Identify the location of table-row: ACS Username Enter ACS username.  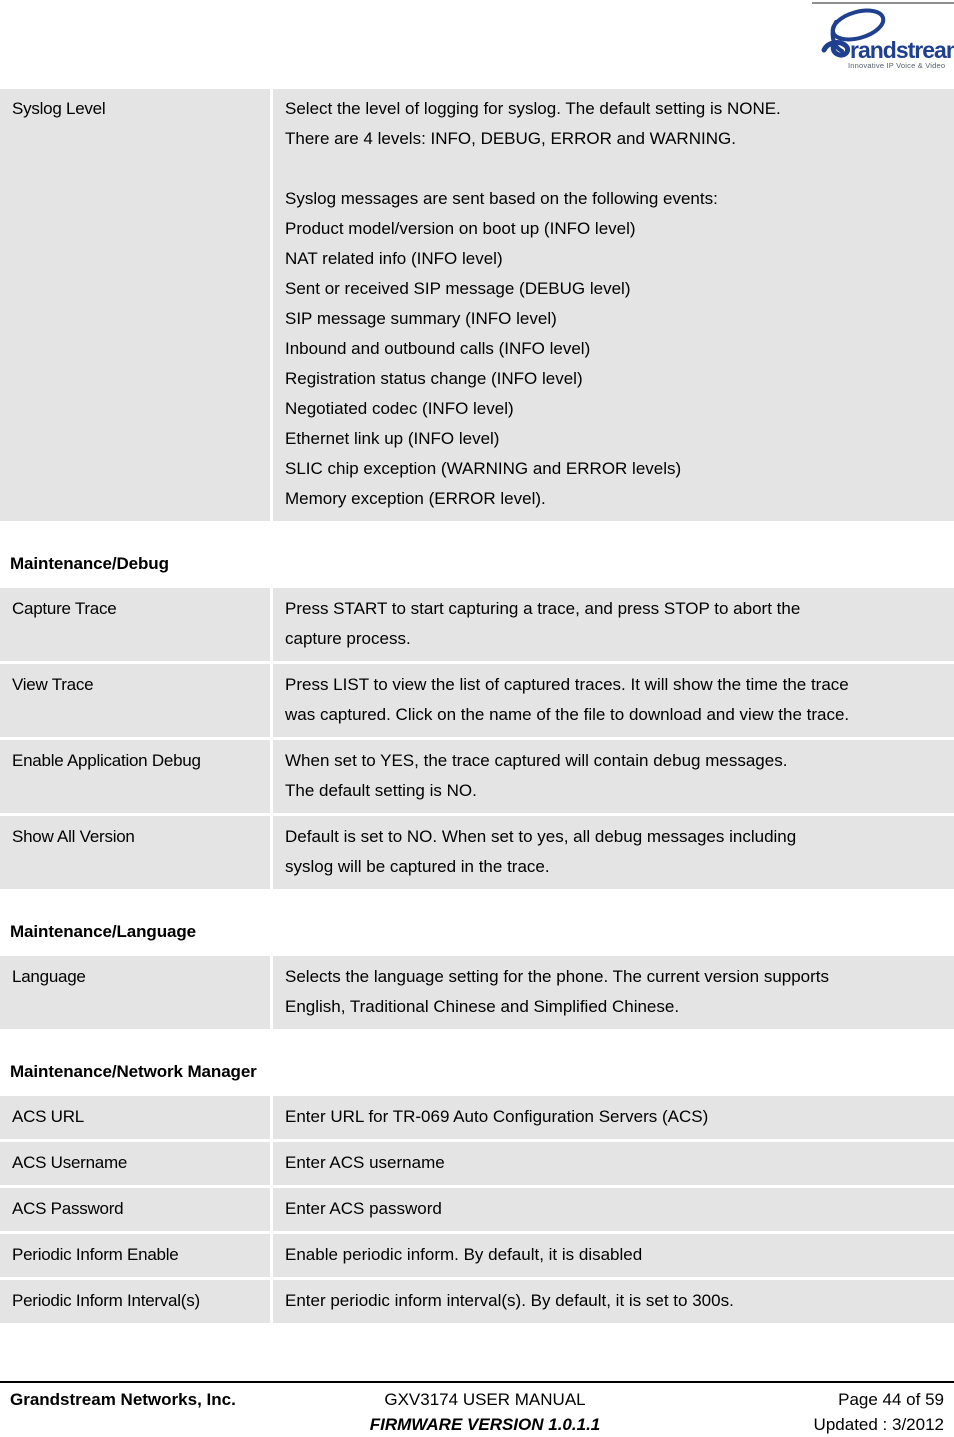
(477, 1163).